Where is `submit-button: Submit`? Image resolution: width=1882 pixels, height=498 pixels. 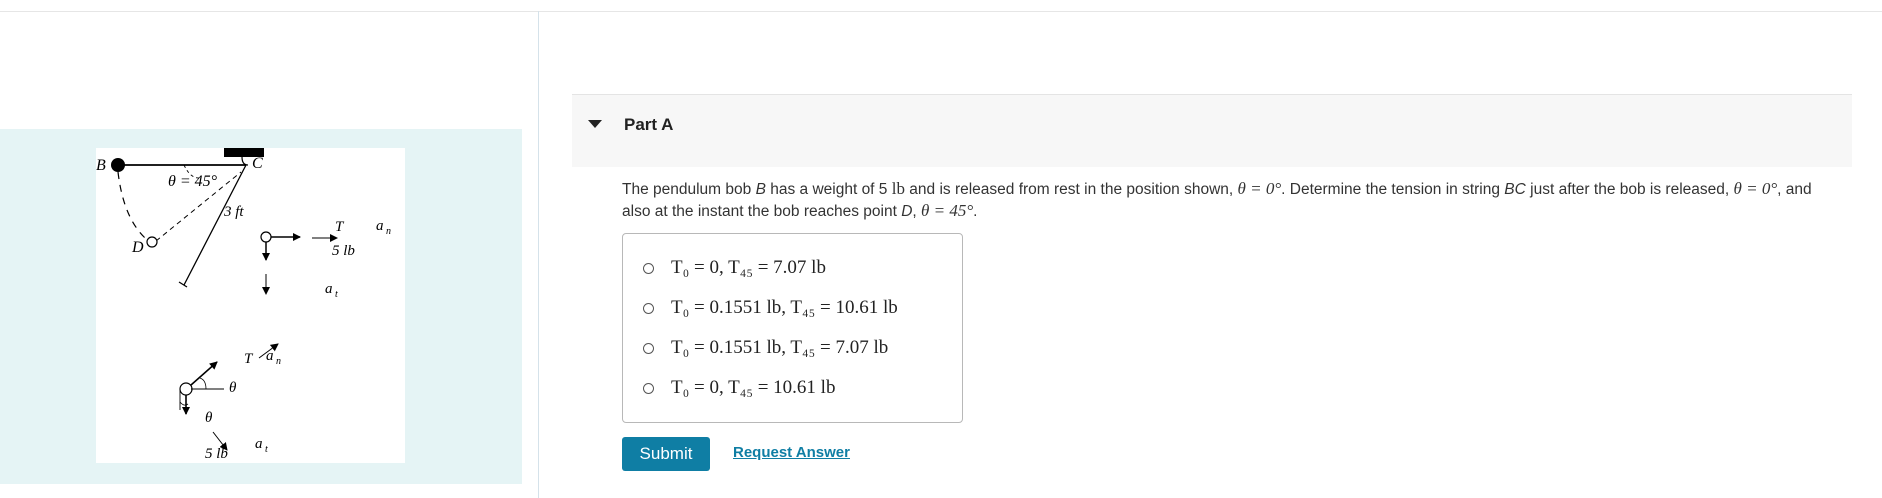 submit-button: Submit is located at coordinates (666, 454).